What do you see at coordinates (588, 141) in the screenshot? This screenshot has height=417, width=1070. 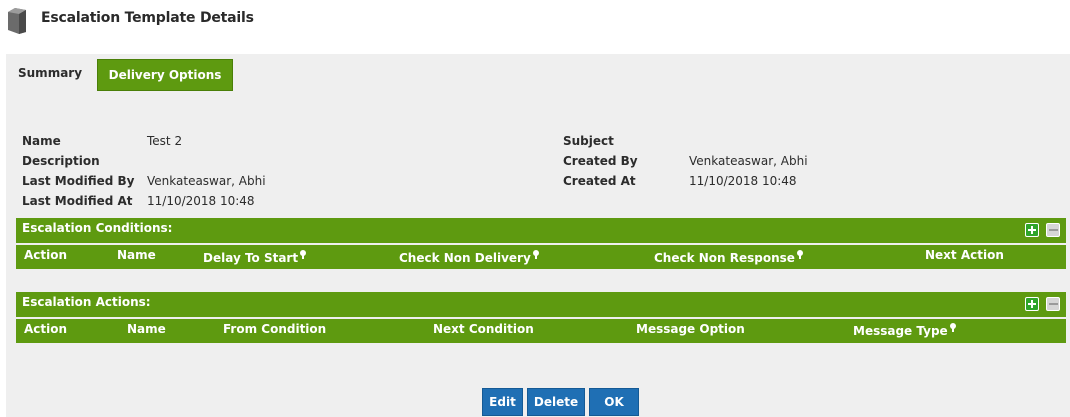 I see `subject-label: Subject` at bounding box center [588, 141].